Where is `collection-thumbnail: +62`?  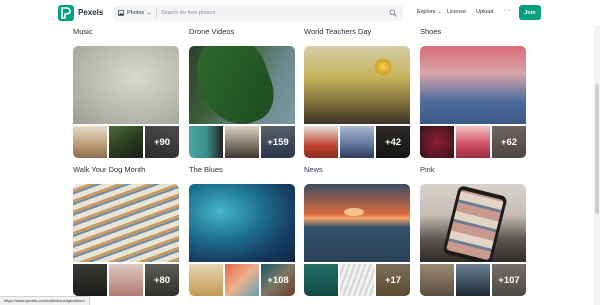
collection-thumbnail: +62 is located at coordinates (509, 142).